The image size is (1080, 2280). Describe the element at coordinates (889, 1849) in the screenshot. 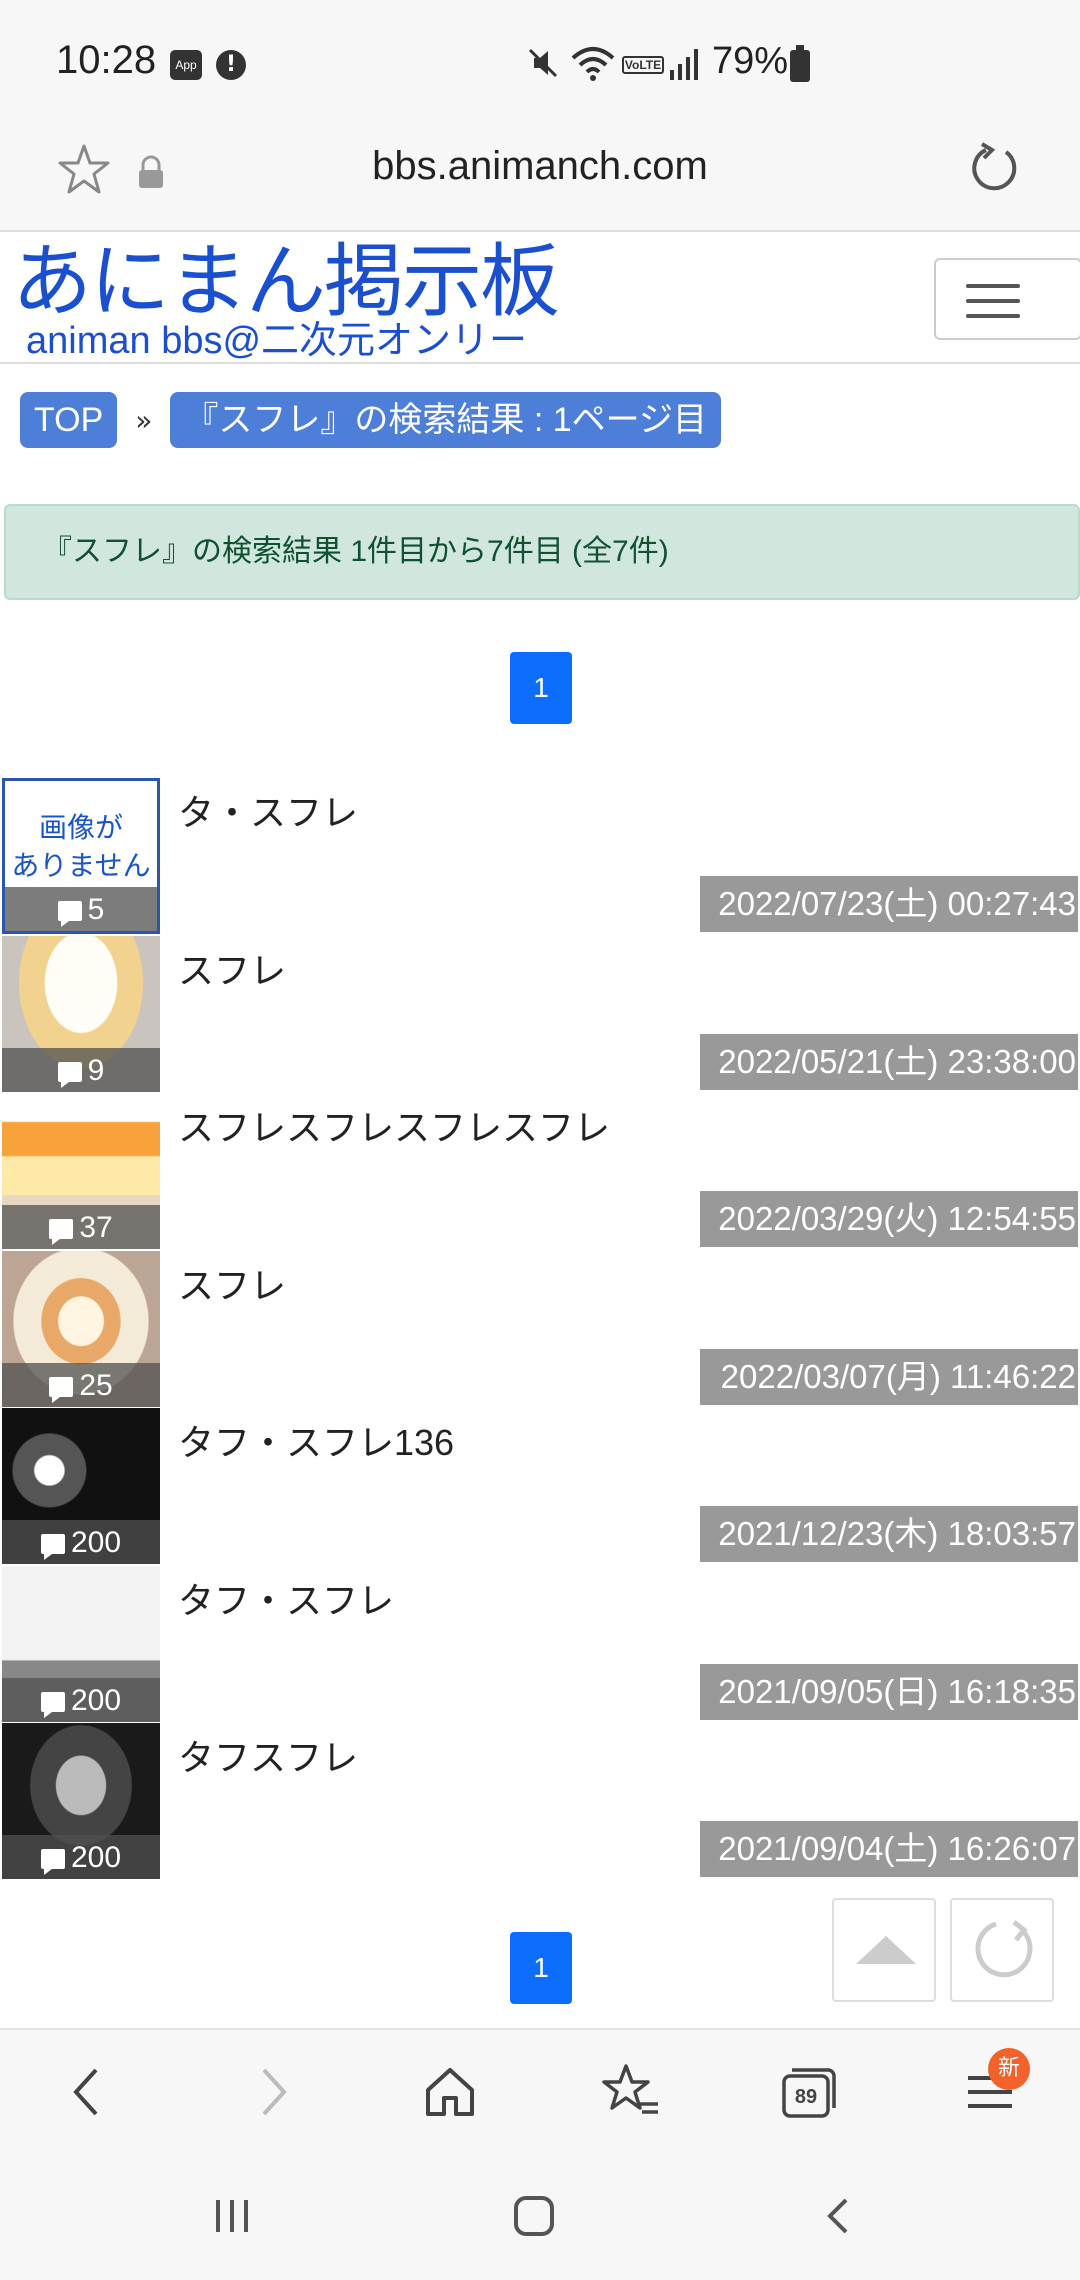

I see `thread-date: 2021/09/04(土) 16:26:07` at that location.